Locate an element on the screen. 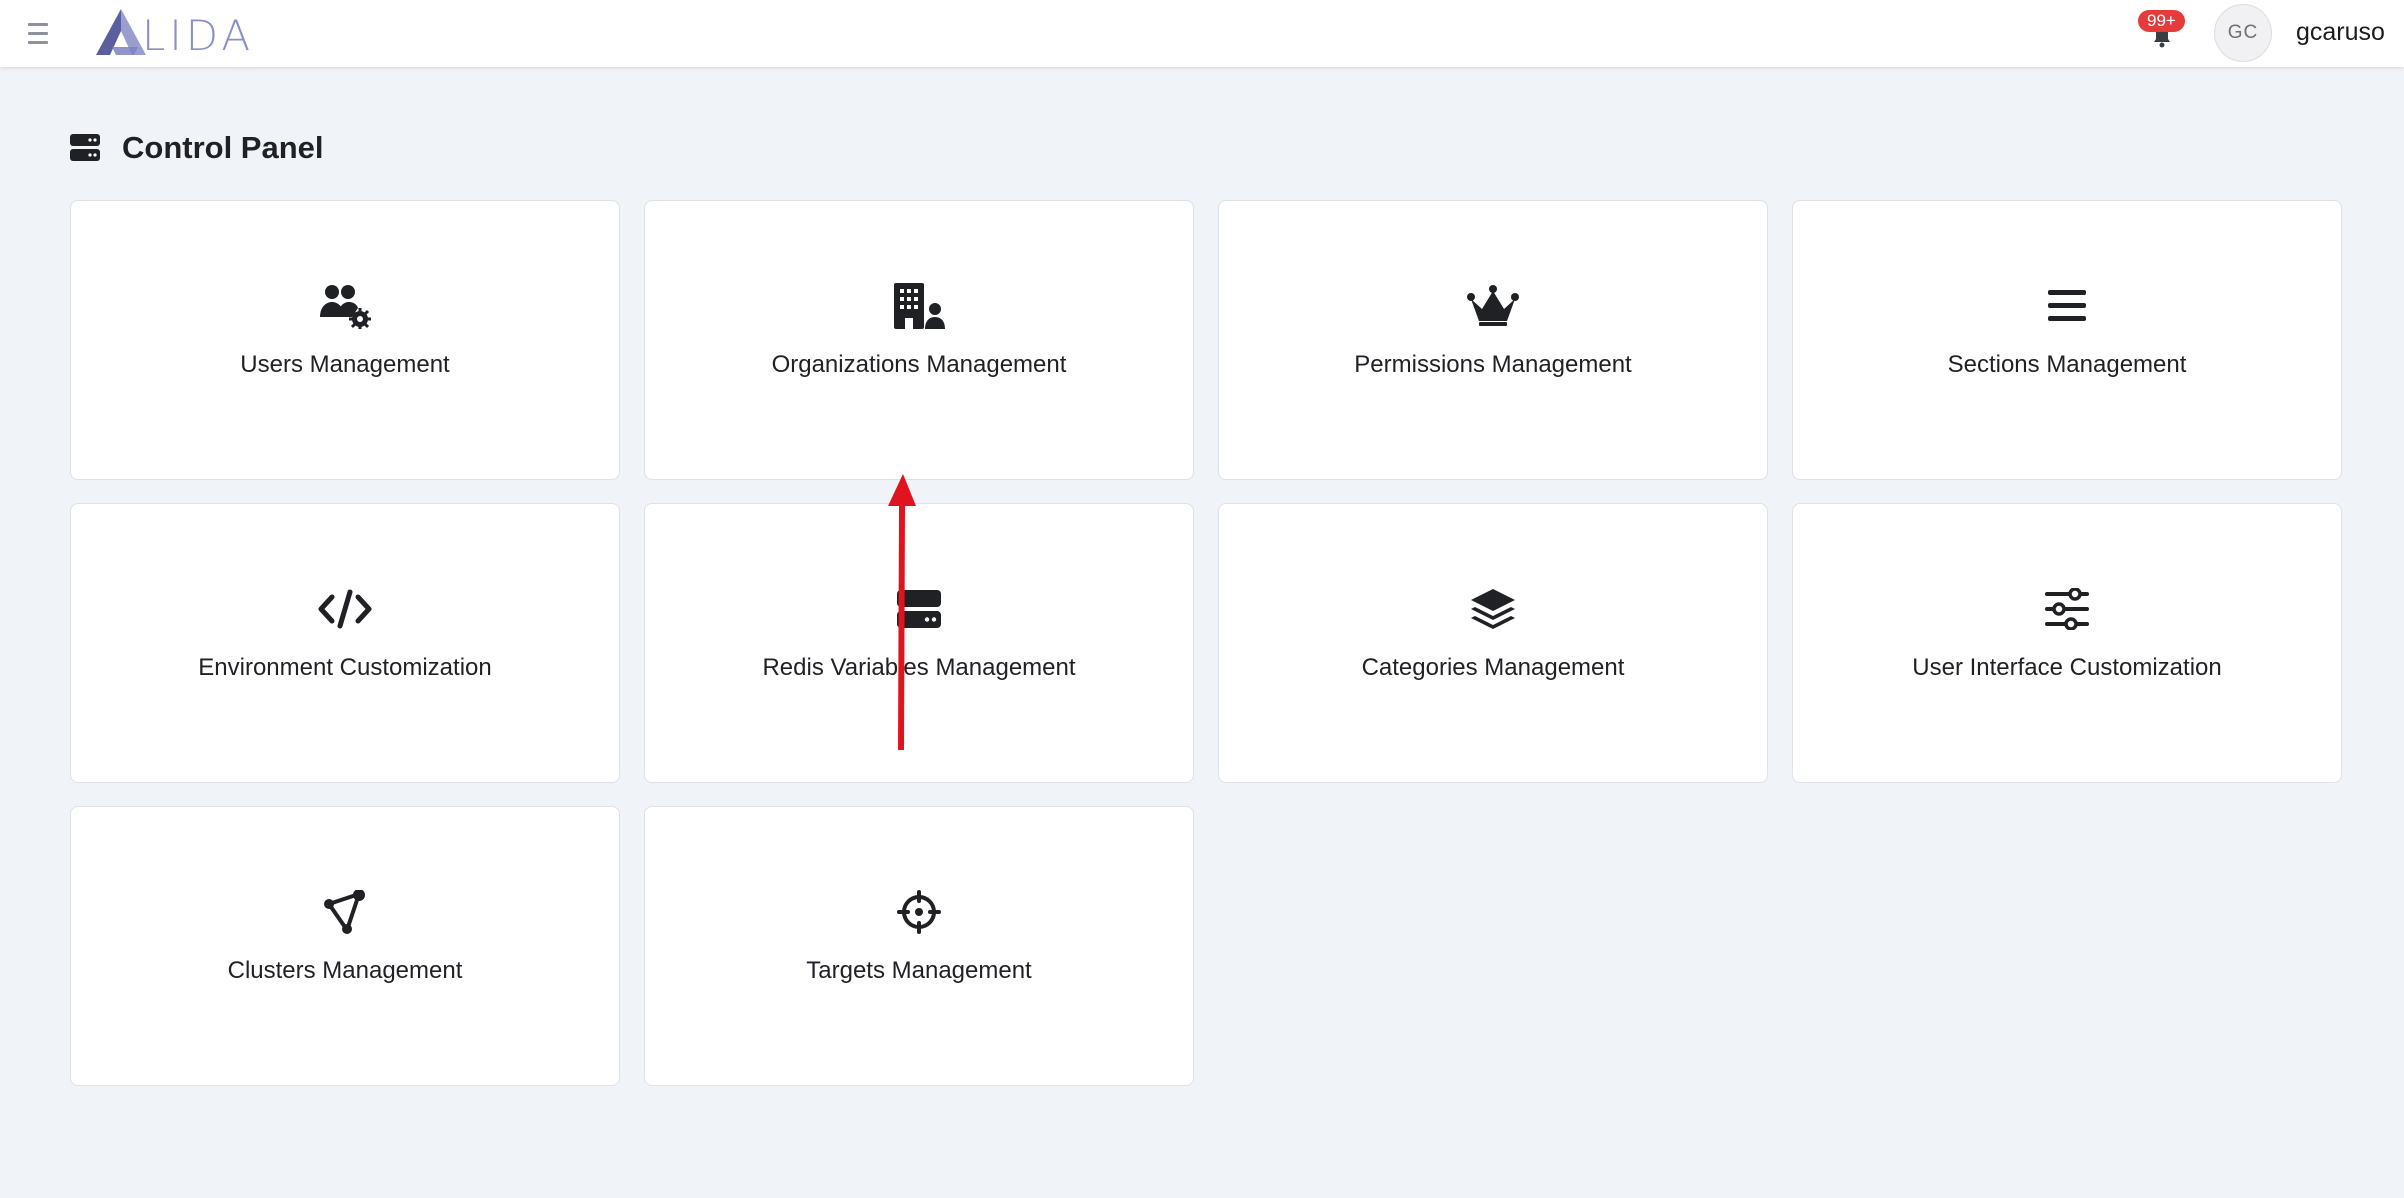  card-users-management: Users Management is located at coordinates (345, 340).